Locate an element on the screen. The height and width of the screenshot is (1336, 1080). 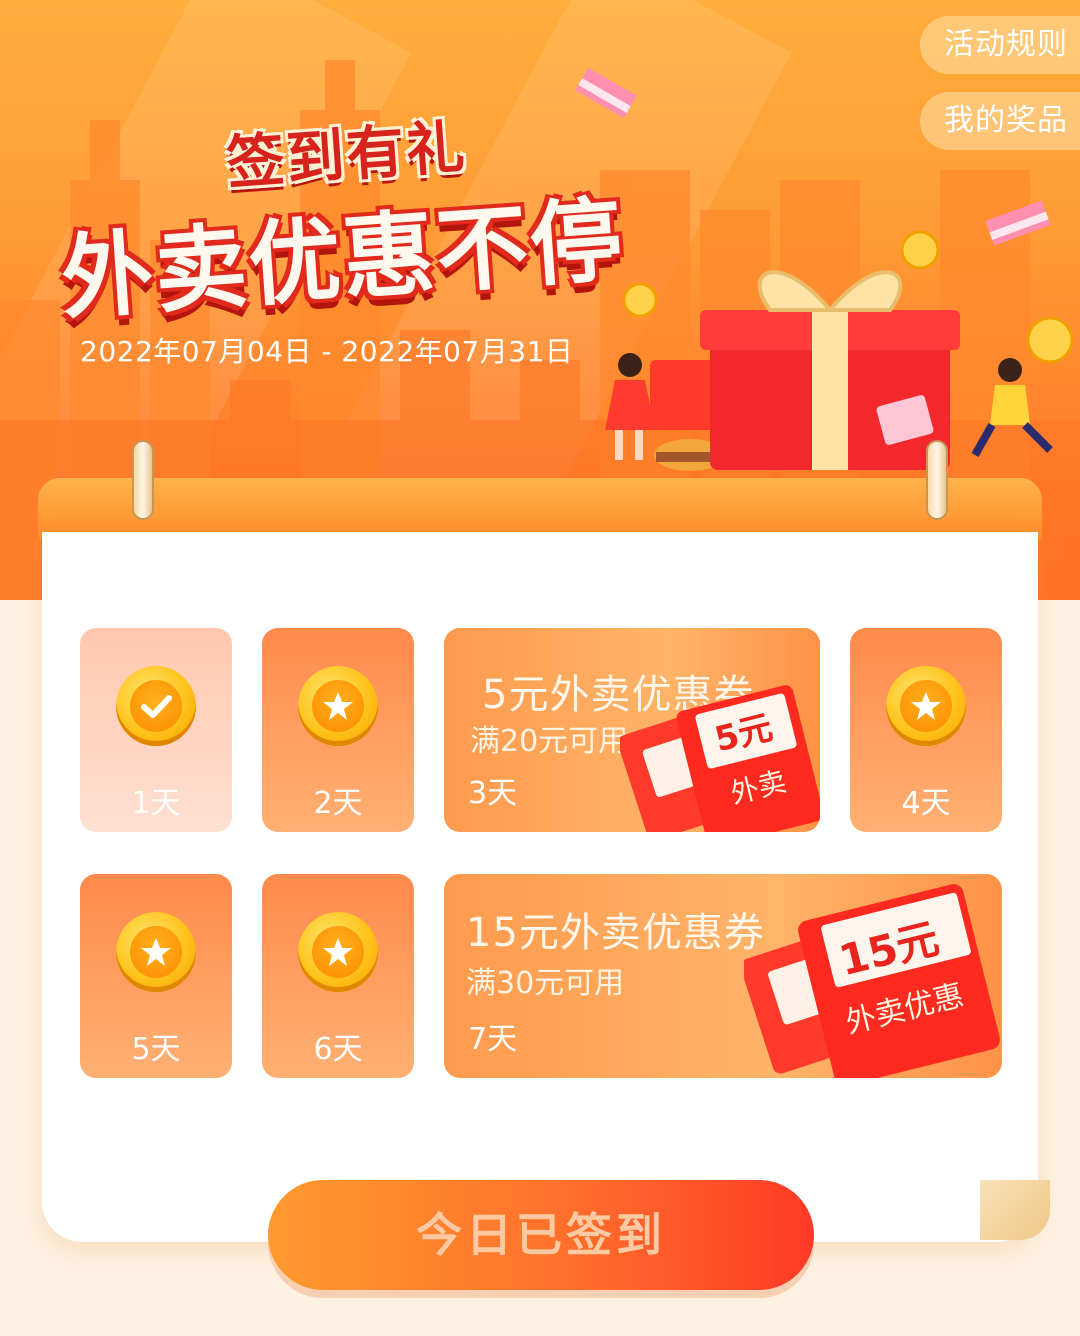
activity-rules-label: 活动规则 is located at coordinates (1006, 44).